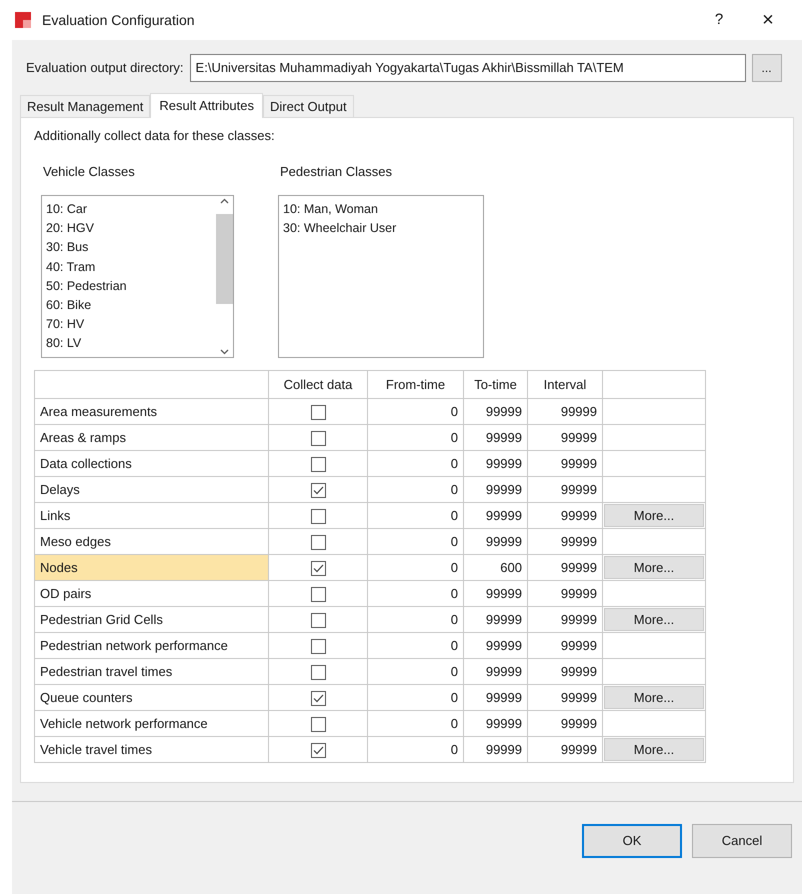  Describe the element at coordinates (131, 267) in the screenshot. I see `list-item: 40: Tram` at that location.